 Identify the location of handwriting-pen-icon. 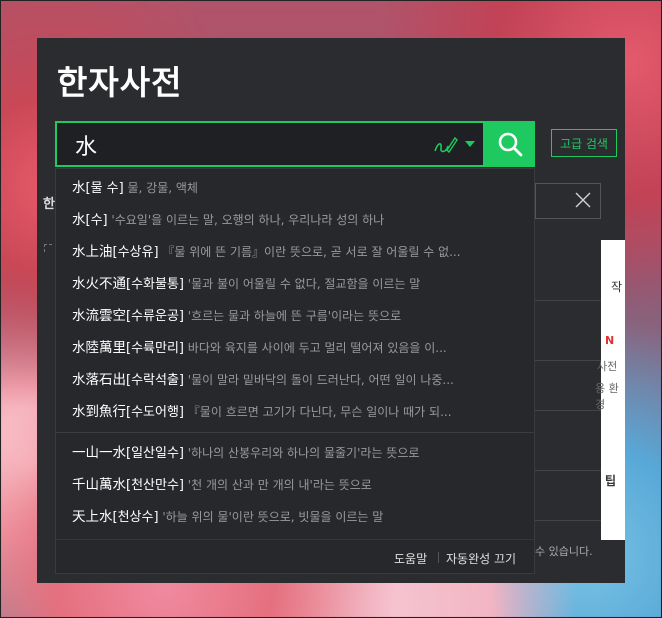
(445, 147).